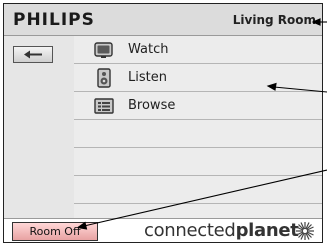 This screenshot has width=327, height=245. What do you see at coordinates (104, 106) in the screenshot?
I see `list-icon` at bounding box center [104, 106].